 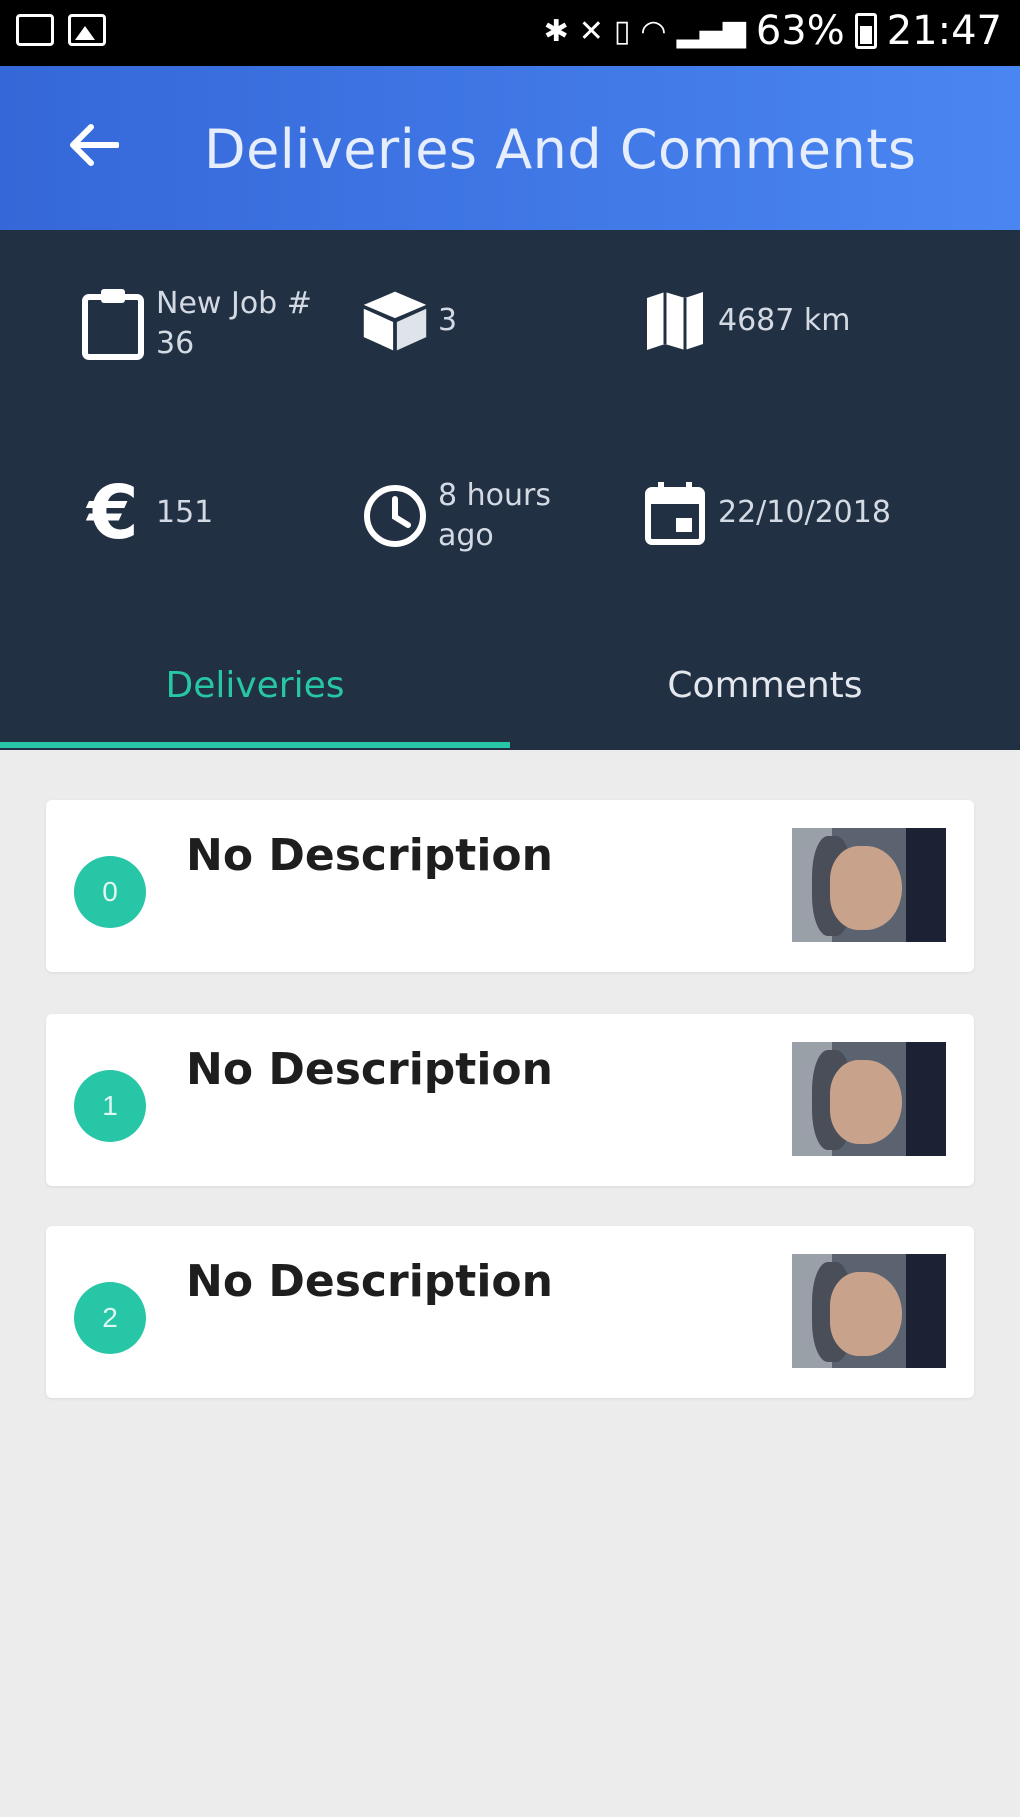 I want to click on tab-deliveries: Deliveries, so click(x=255, y=685).